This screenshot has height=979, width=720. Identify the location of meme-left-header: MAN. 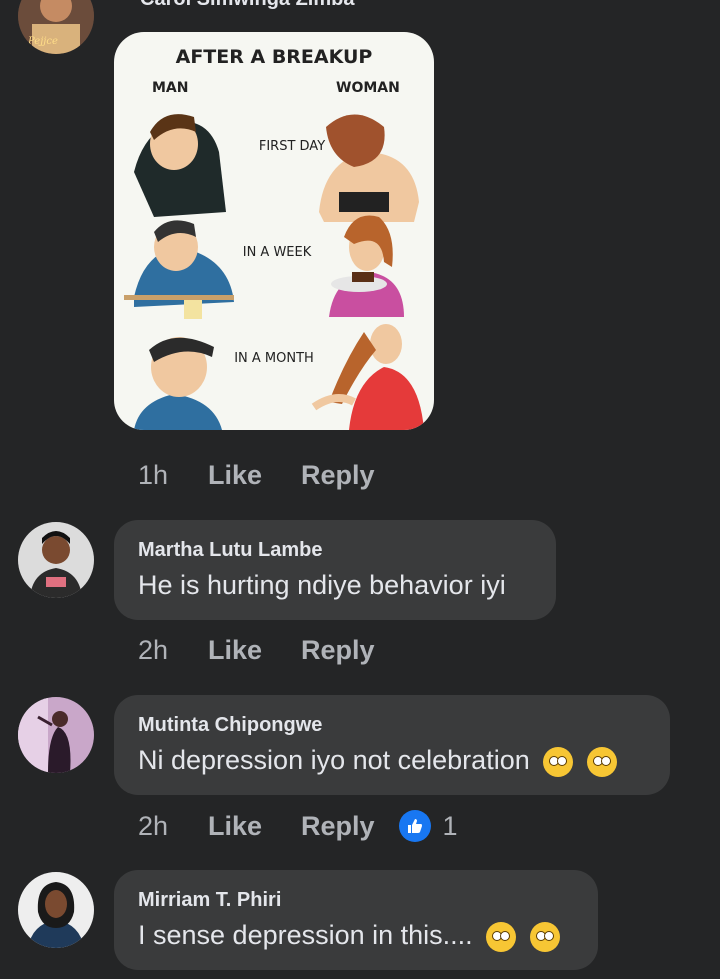
(170, 88).